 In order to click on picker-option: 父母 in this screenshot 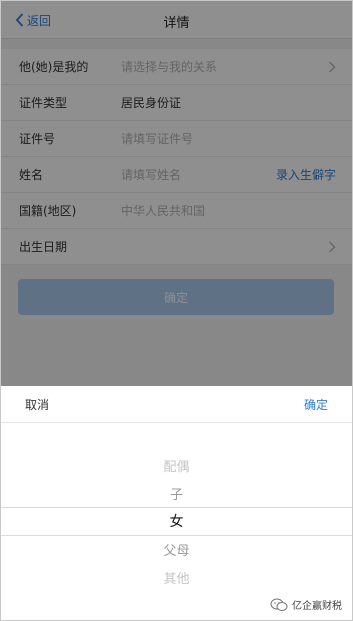, I will do `click(176, 549)`.